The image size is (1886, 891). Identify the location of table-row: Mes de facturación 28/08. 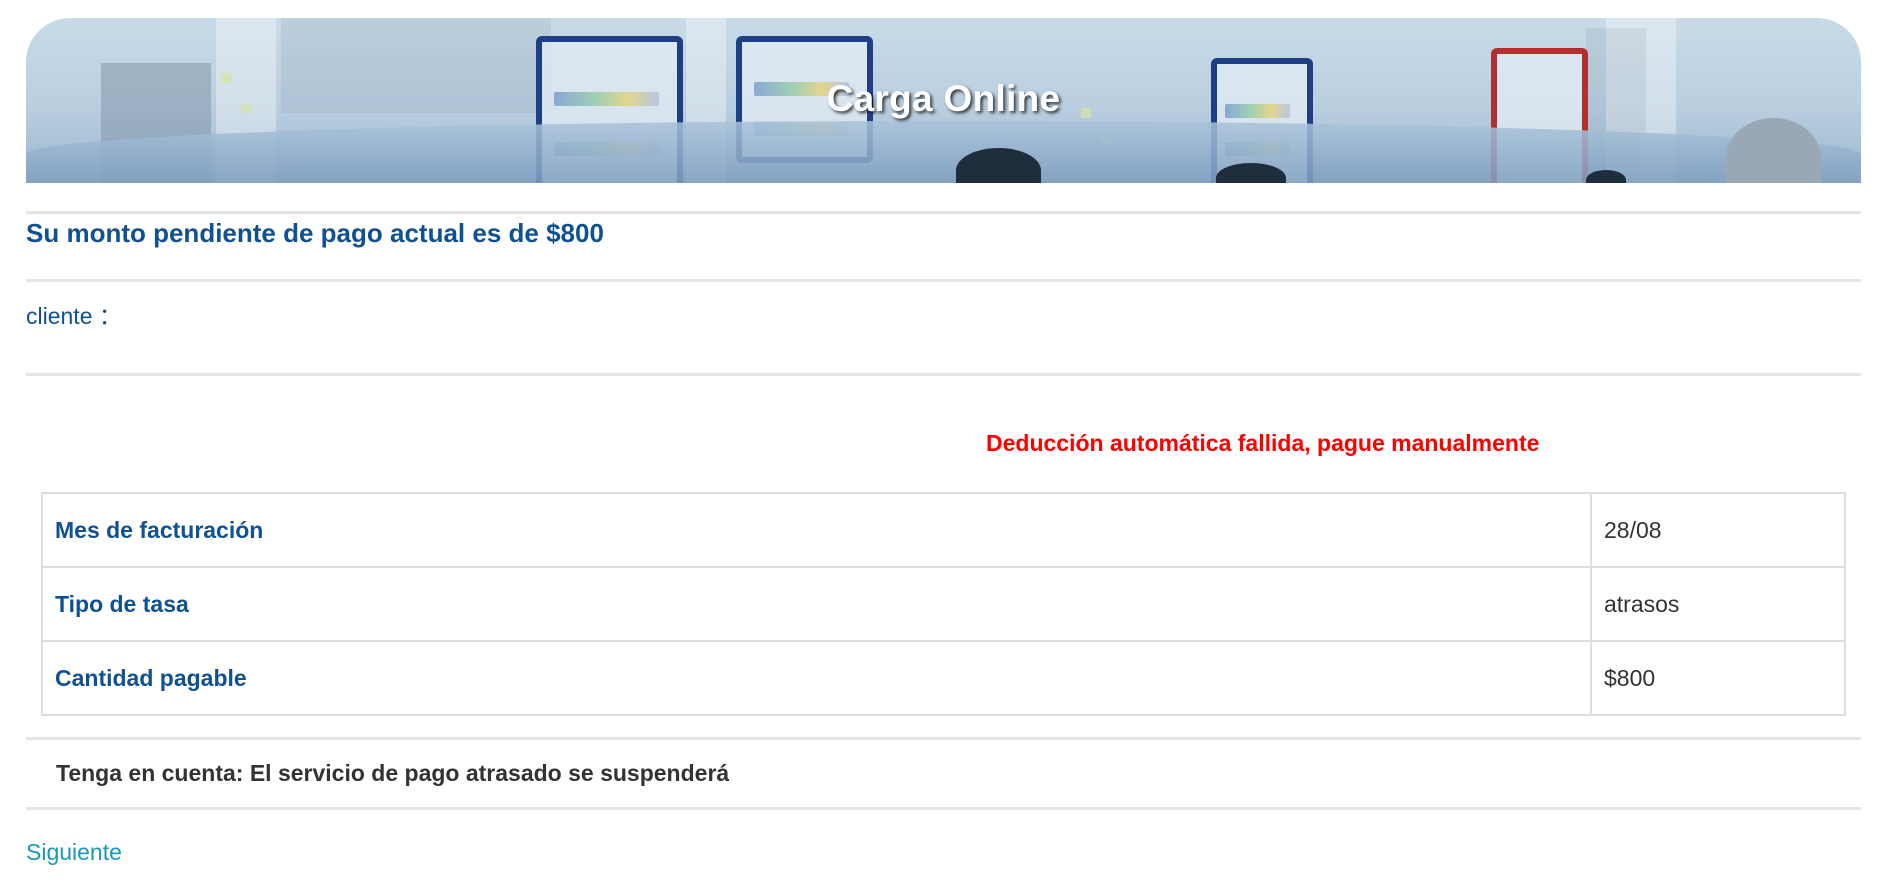
(943, 530).